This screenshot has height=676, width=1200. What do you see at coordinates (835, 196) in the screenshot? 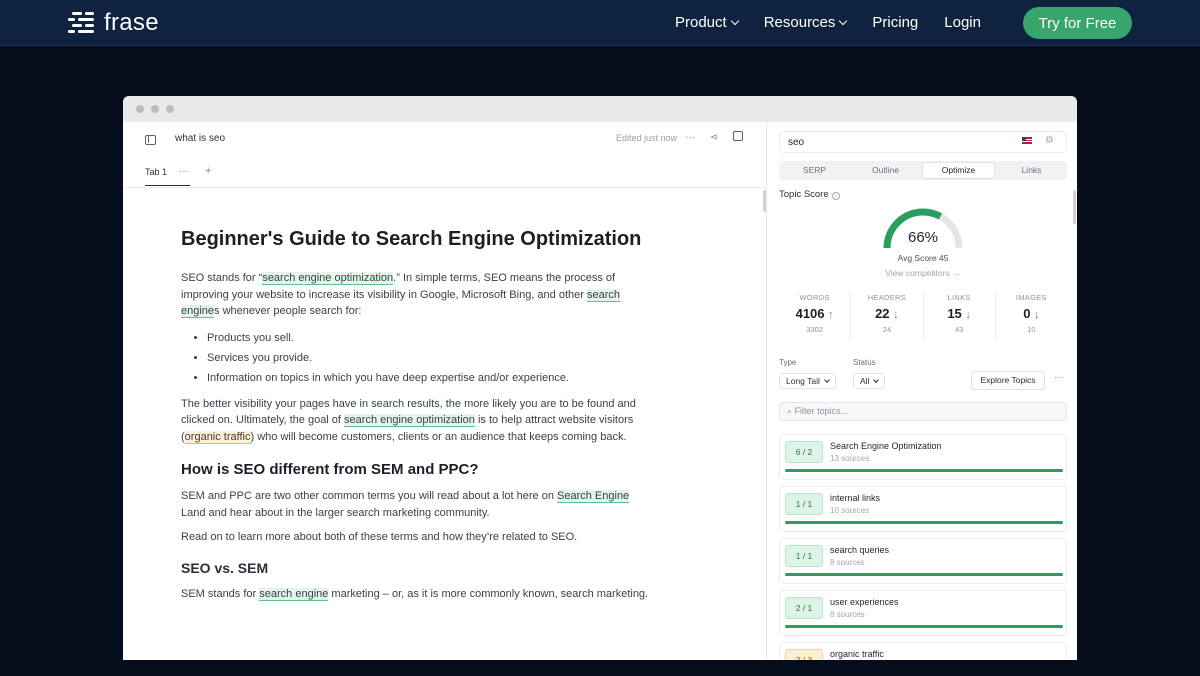
I see `info-icon: i` at bounding box center [835, 196].